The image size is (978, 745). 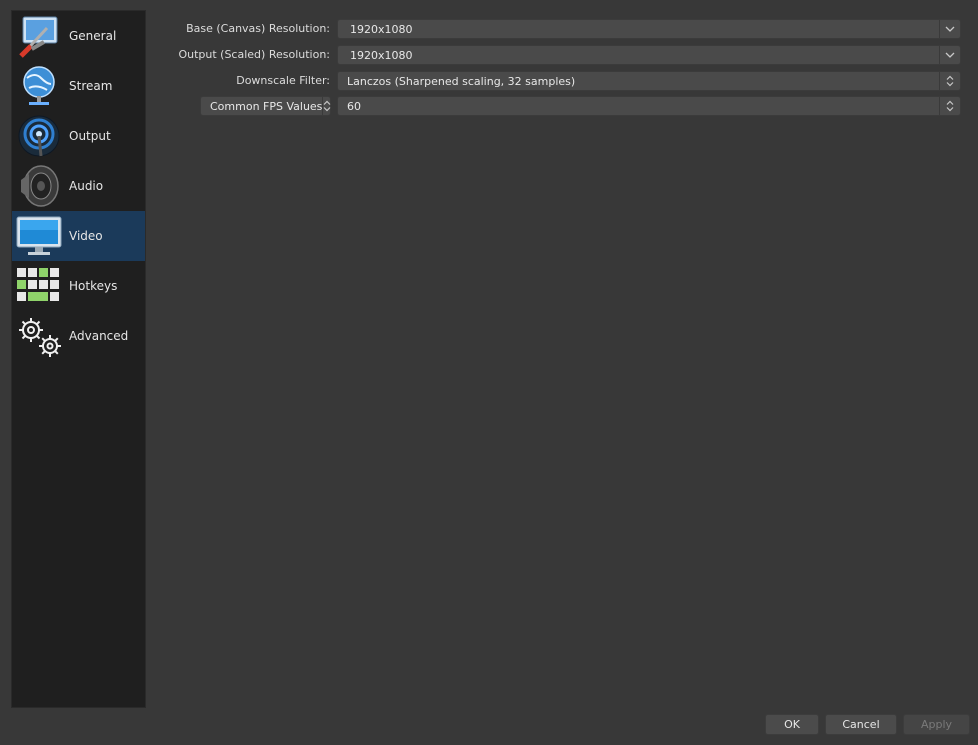 I want to click on downscale-filter-combo: Lanczos (Sharpened scaling, 32 samples), so click(x=649, y=81).